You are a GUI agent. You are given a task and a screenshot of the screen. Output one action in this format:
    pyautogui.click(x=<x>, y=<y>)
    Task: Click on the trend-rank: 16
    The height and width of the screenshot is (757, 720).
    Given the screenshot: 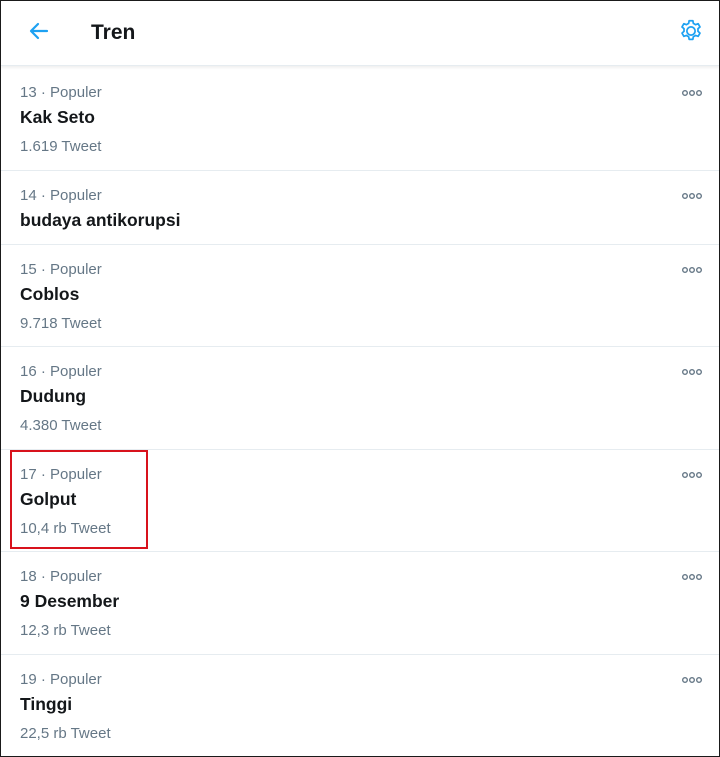 What is the action you would take?
    pyautogui.click(x=28, y=371)
    